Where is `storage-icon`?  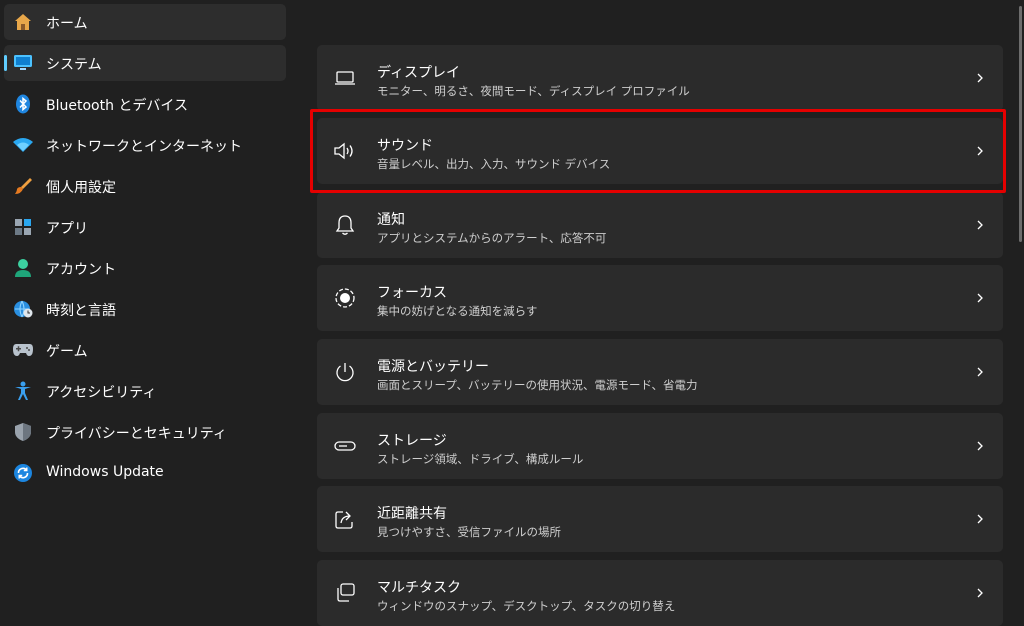 storage-icon is located at coordinates (345, 446).